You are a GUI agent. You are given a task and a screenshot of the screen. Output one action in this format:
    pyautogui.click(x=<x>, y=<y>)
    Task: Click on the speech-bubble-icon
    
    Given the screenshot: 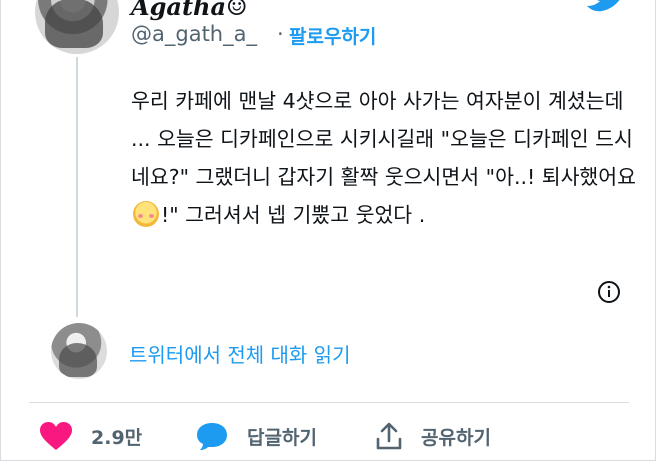 What is the action you would take?
    pyautogui.click(x=212, y=436)
    